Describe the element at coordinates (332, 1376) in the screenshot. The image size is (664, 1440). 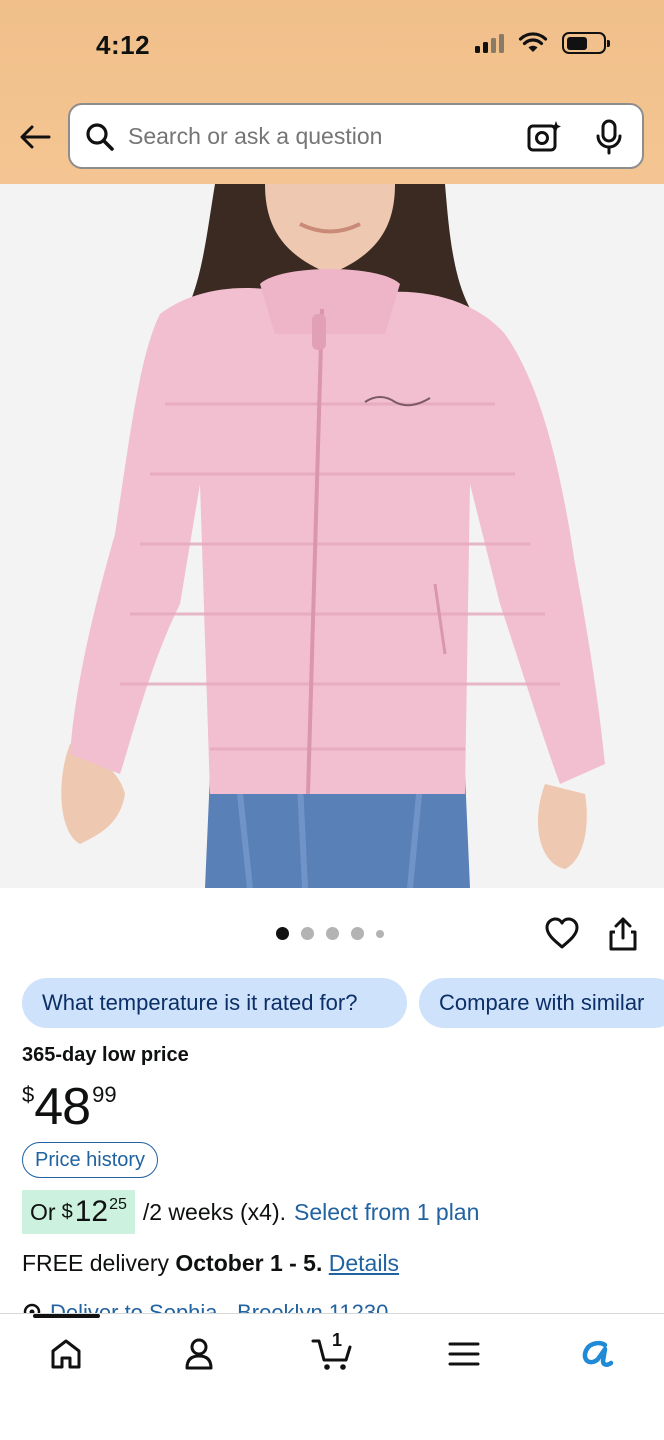
I see `bottom-navigation: 1` at that location.